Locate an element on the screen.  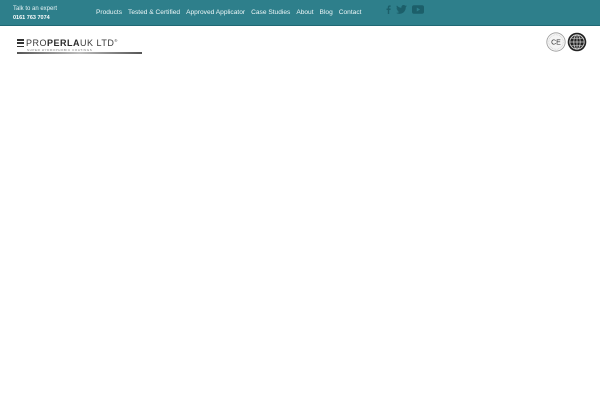
talk-to-expert: Talk to an expert 0161 763 7074 is located at coordinates (35, 14).